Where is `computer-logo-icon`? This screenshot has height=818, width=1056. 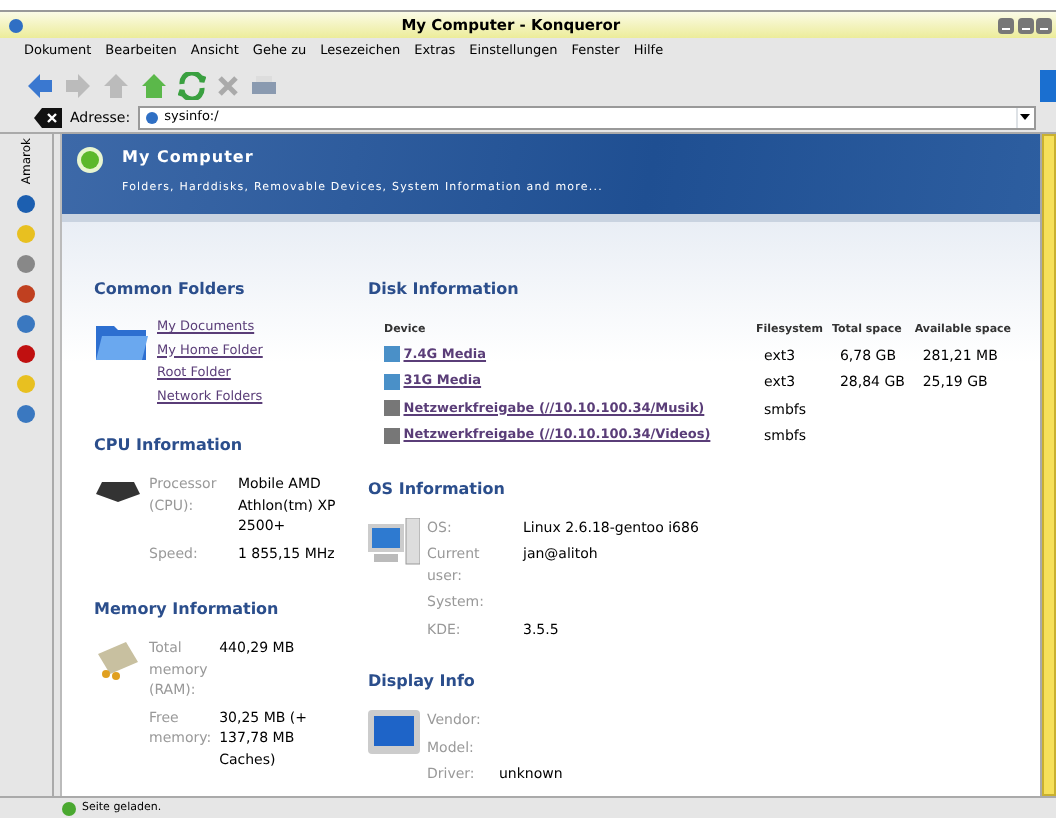
computer-logo-icon is located at coordinates (90, 160).